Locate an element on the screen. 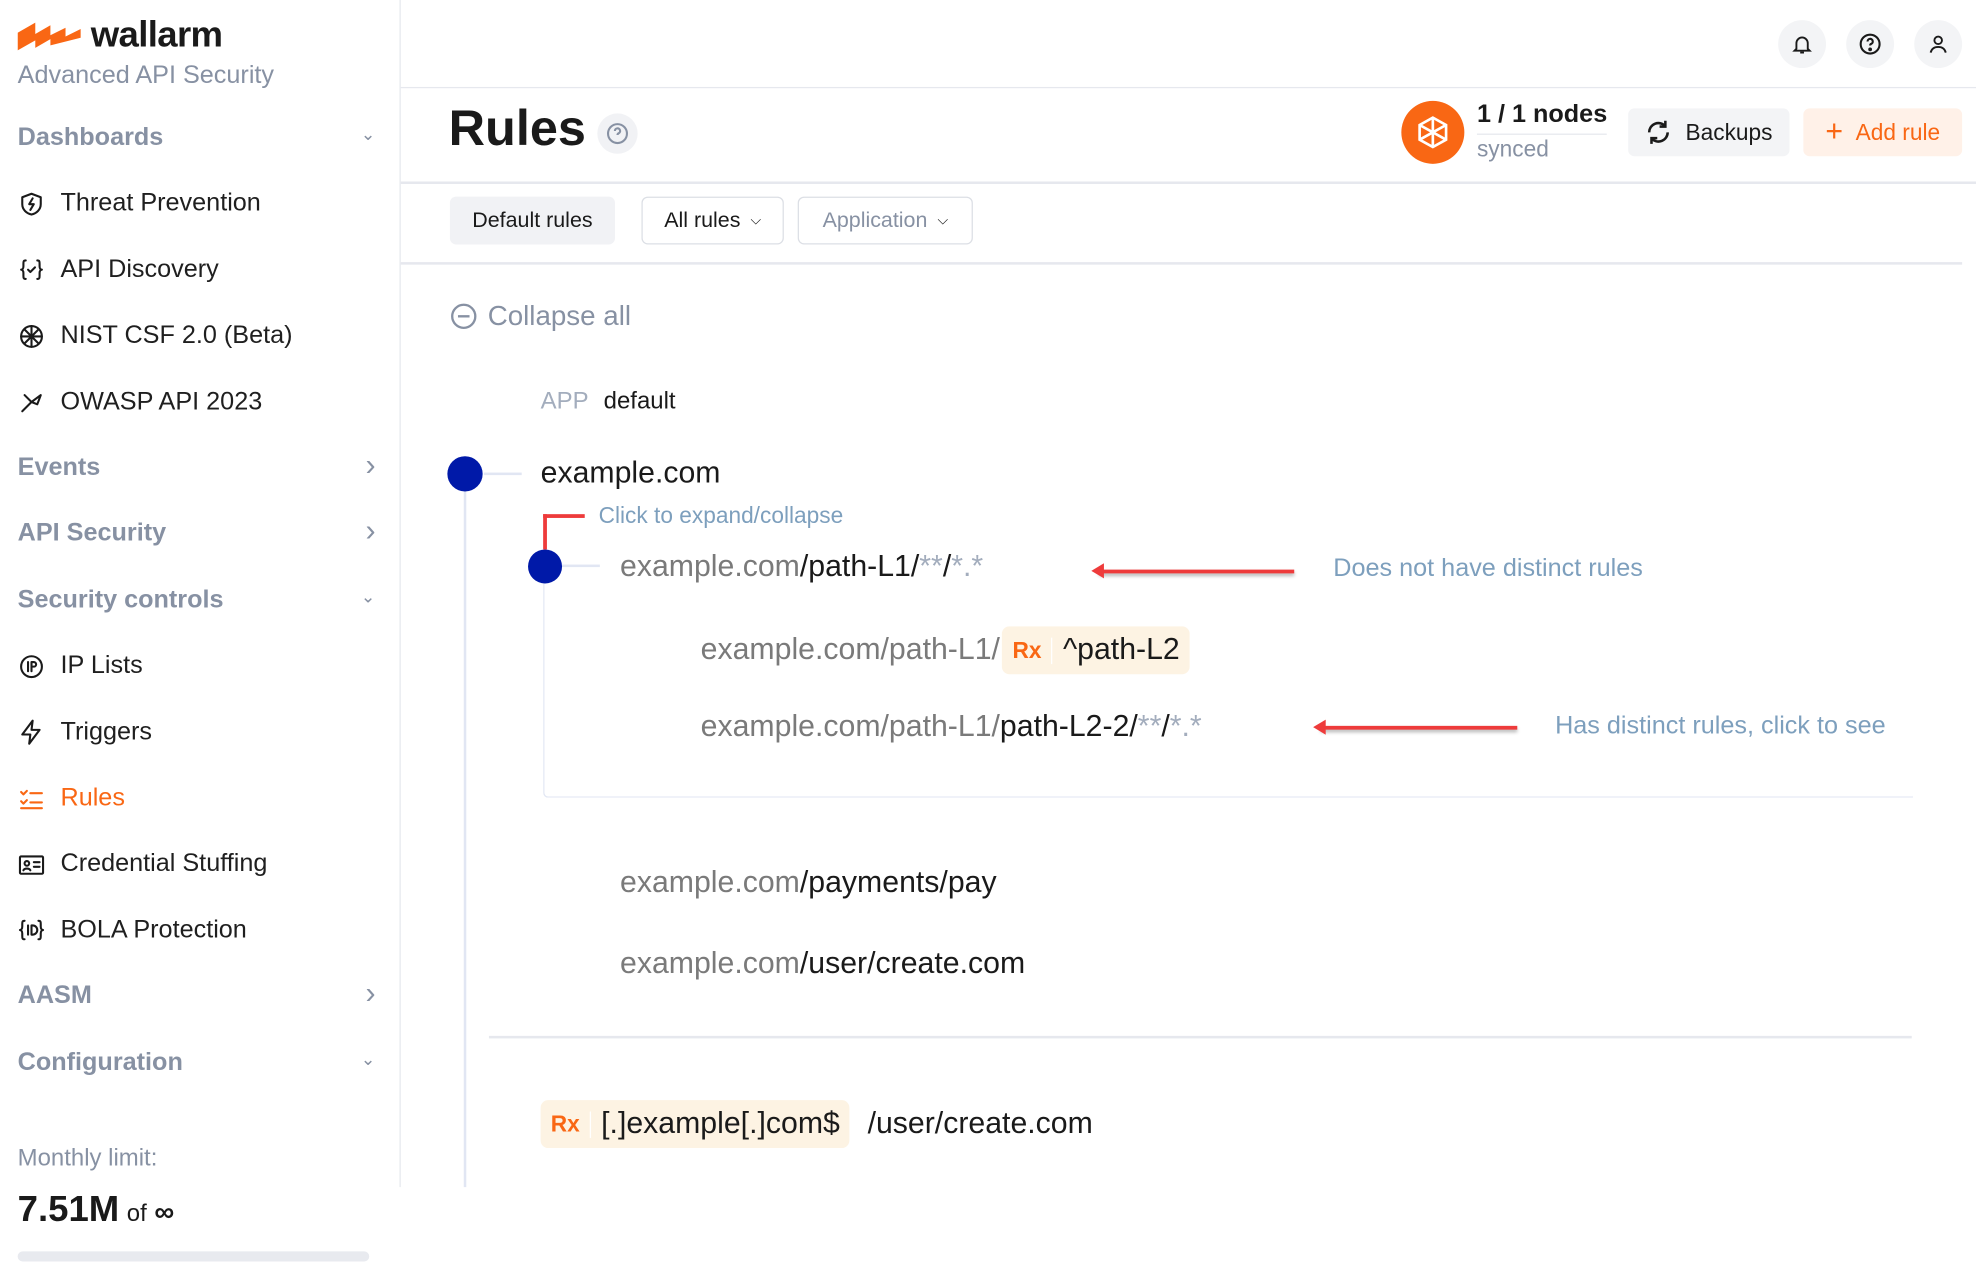 This screenshot has height=1274, width=1976. sidebar-item-label: Triggers is located at coordinates (106, 731).